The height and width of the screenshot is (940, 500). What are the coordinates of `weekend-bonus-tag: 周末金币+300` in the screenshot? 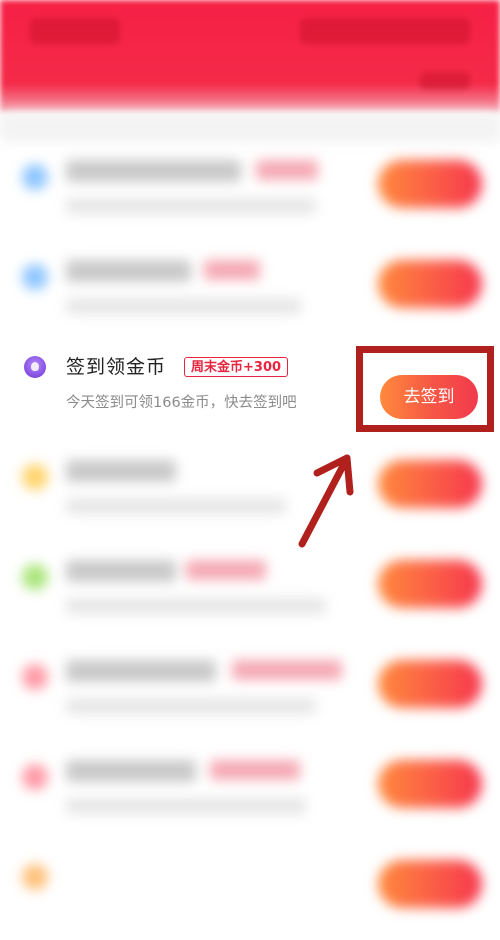 It's located at (236, 367).